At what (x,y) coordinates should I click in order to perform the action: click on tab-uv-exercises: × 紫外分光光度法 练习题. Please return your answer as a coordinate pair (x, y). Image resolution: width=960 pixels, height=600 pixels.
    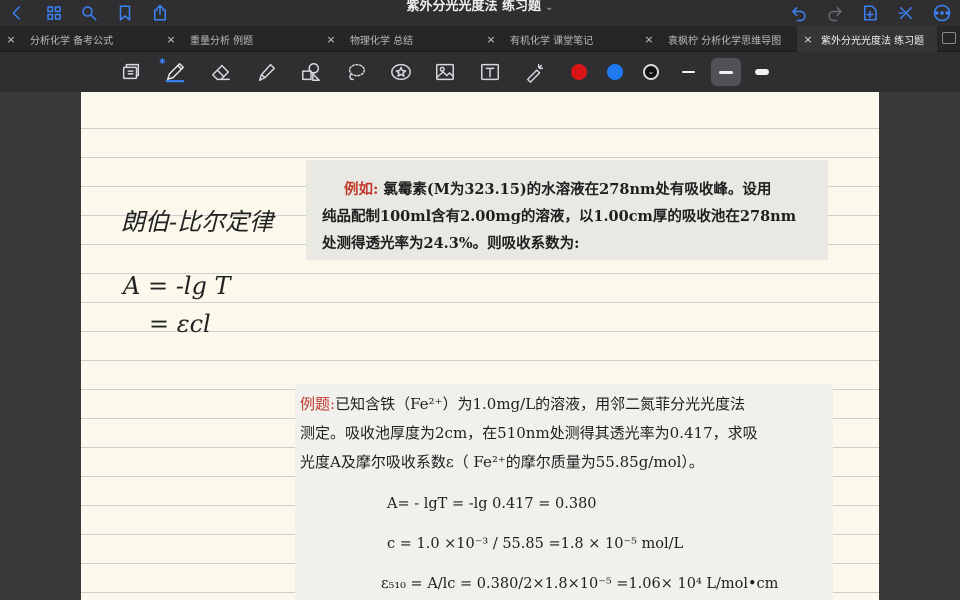
    Looking at the image, I should click on (867, 39).